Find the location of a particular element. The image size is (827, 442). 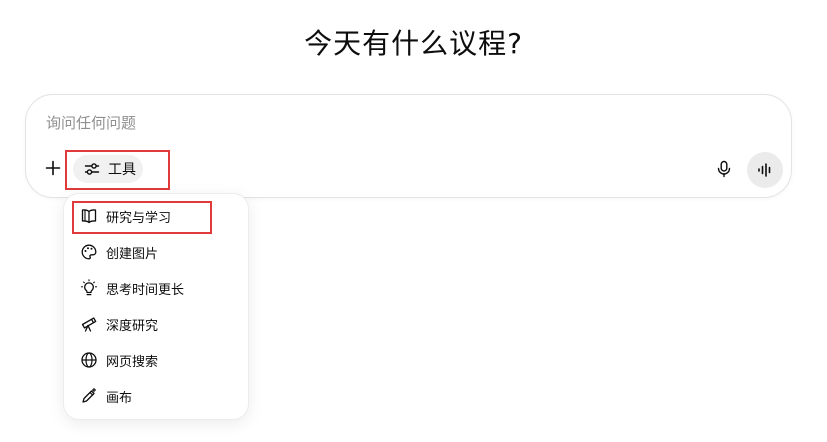

sliders-icon is located at coordinates (92, 169).